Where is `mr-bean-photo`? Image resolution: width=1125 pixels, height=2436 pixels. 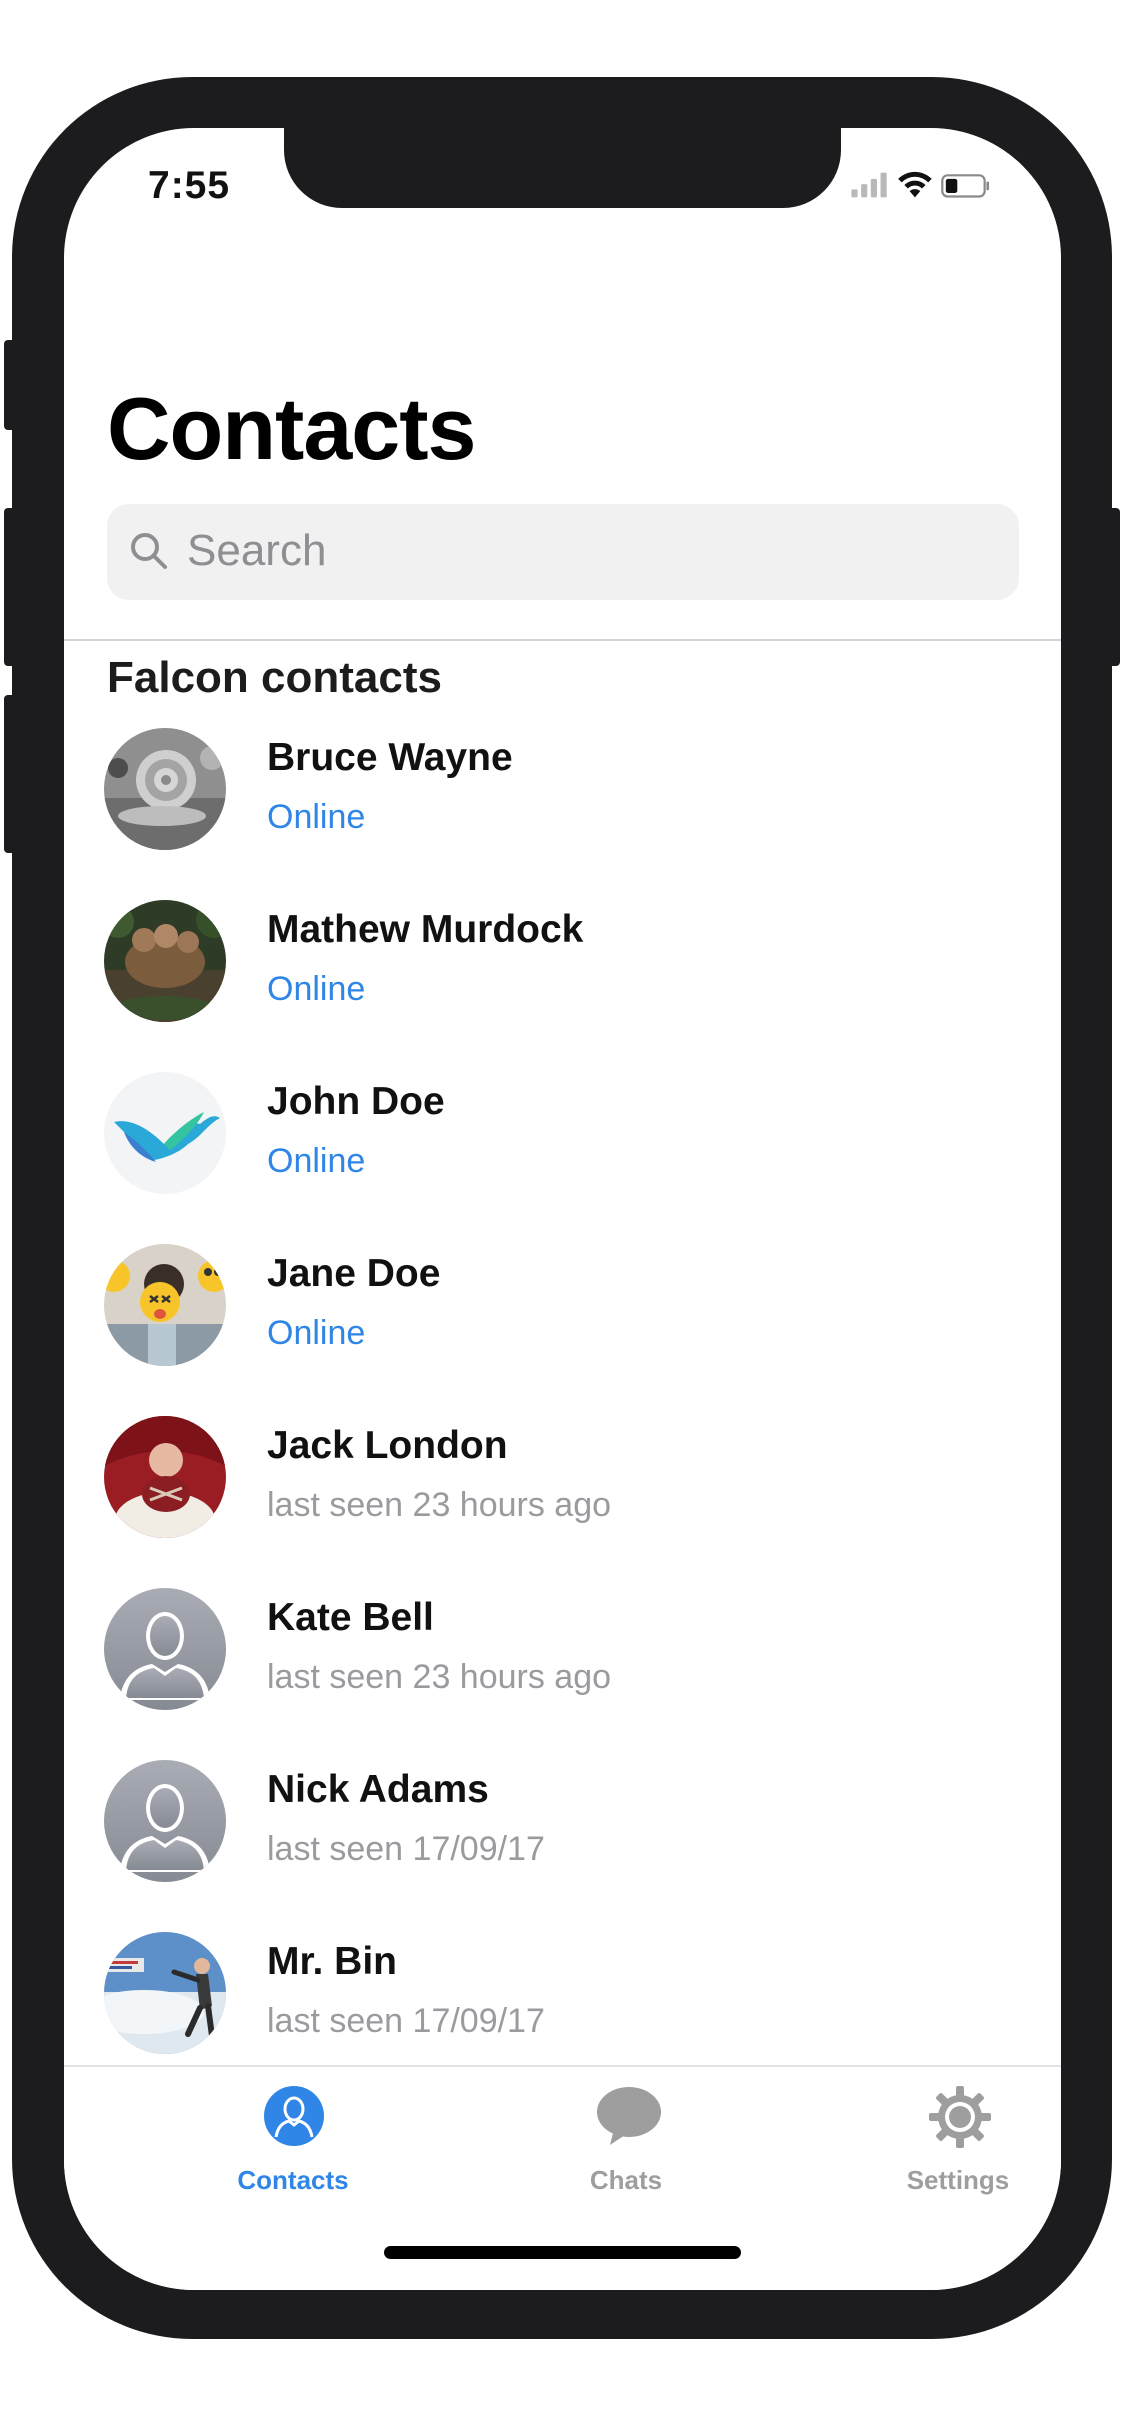
mr-bean-photo is located at coordinates (165, 1993).